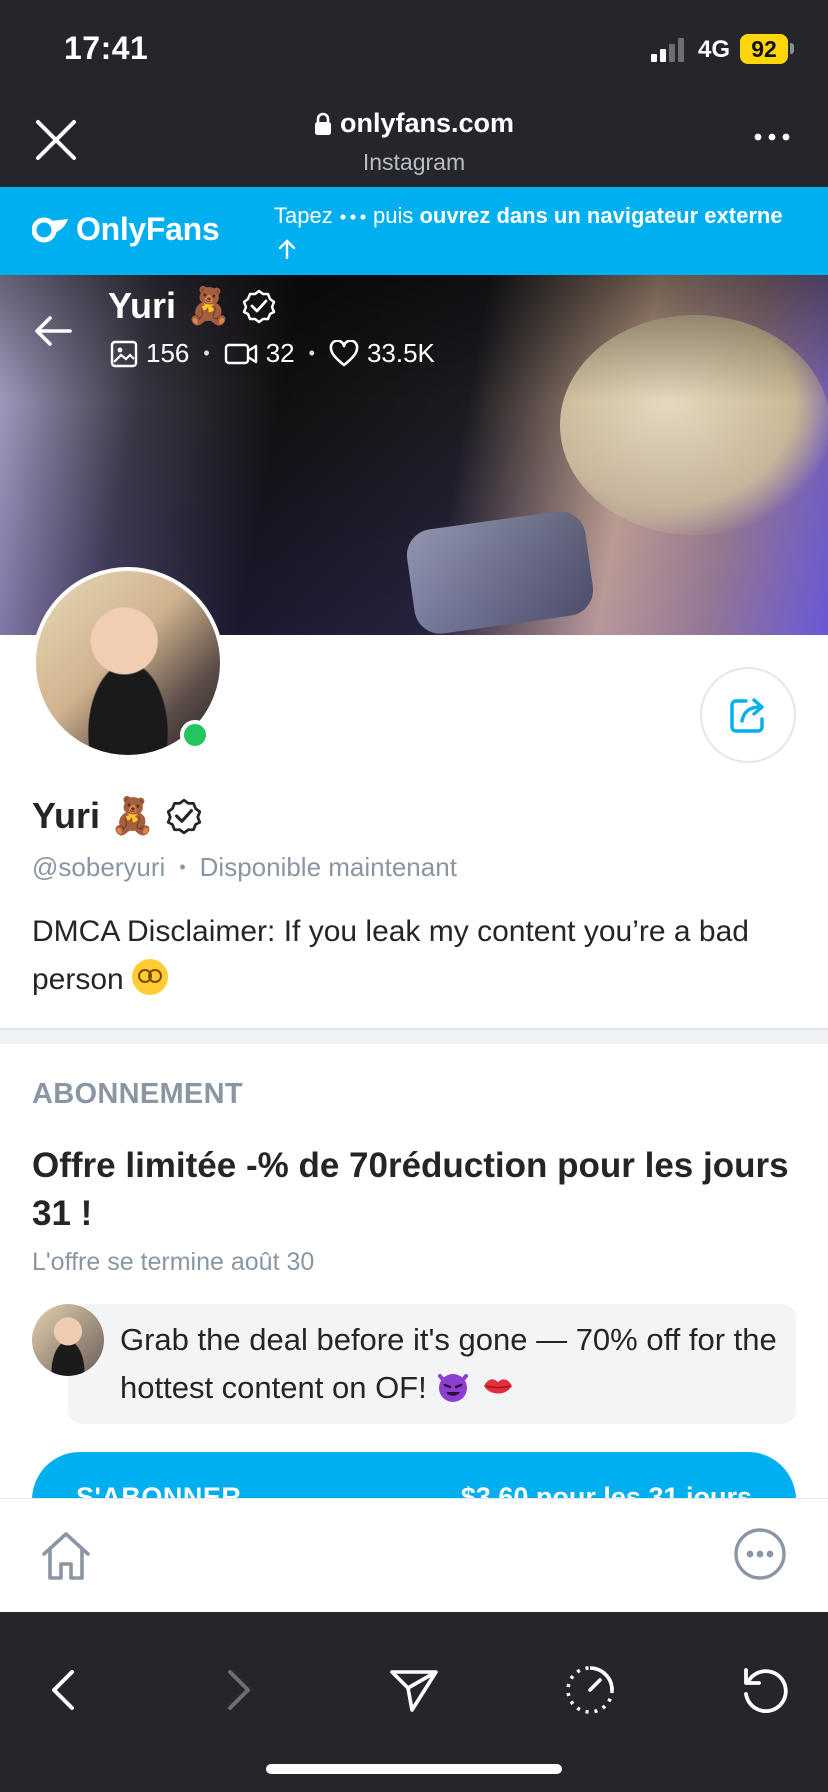 This screenshot has height=1792, width=828. Describe the element at coordinates (66, 1556) in the screenshot. I see `home-icon` at that location.